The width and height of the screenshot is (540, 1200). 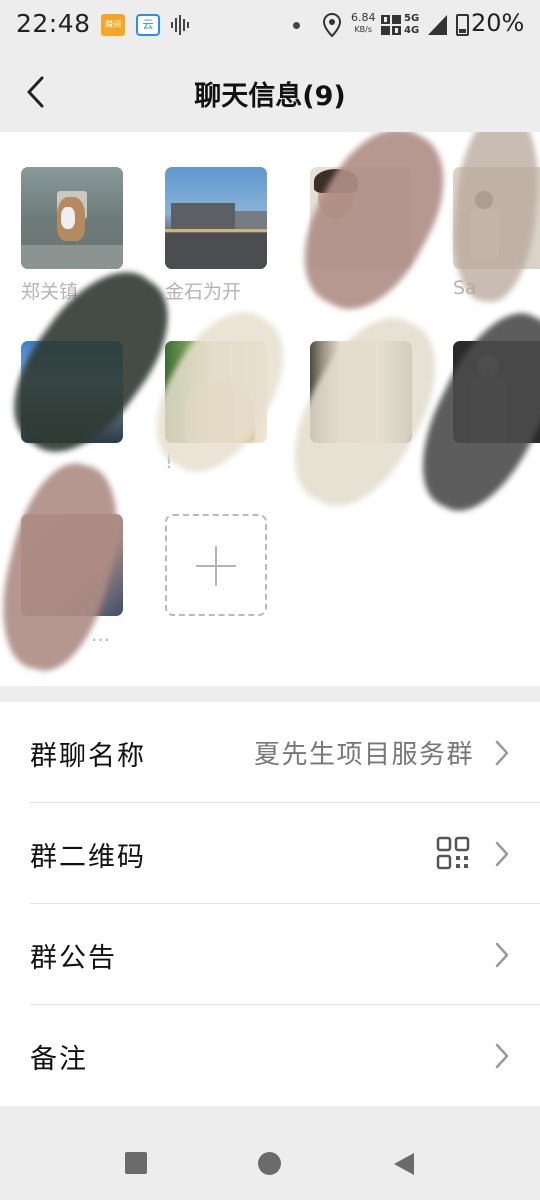 I want to click on group-notice-label: 群公告, so click(x=73, y=958).